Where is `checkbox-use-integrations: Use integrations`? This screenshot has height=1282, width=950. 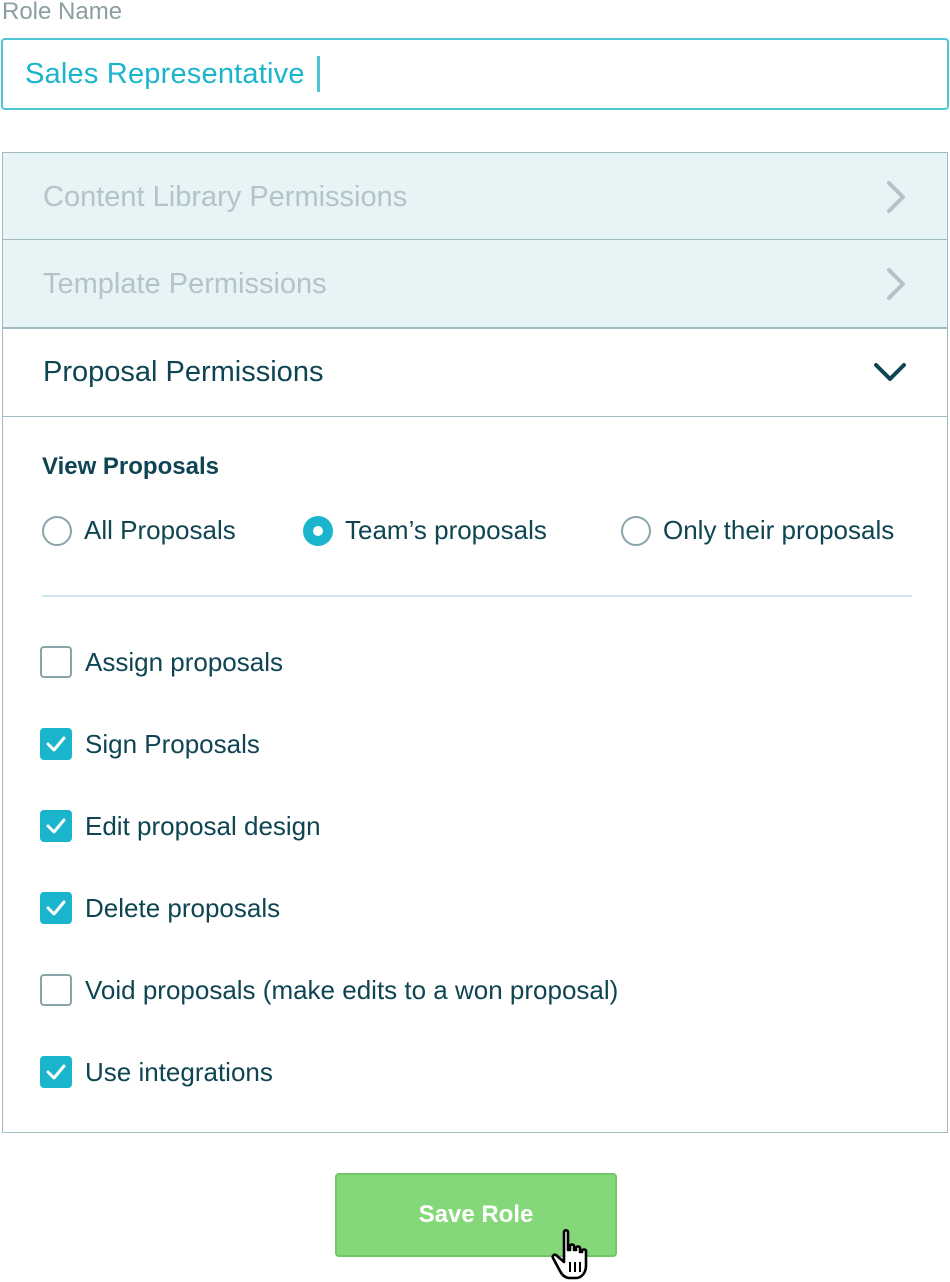 checkbox-use-integrations: Use integrations is located at coordinates (156, 1072).